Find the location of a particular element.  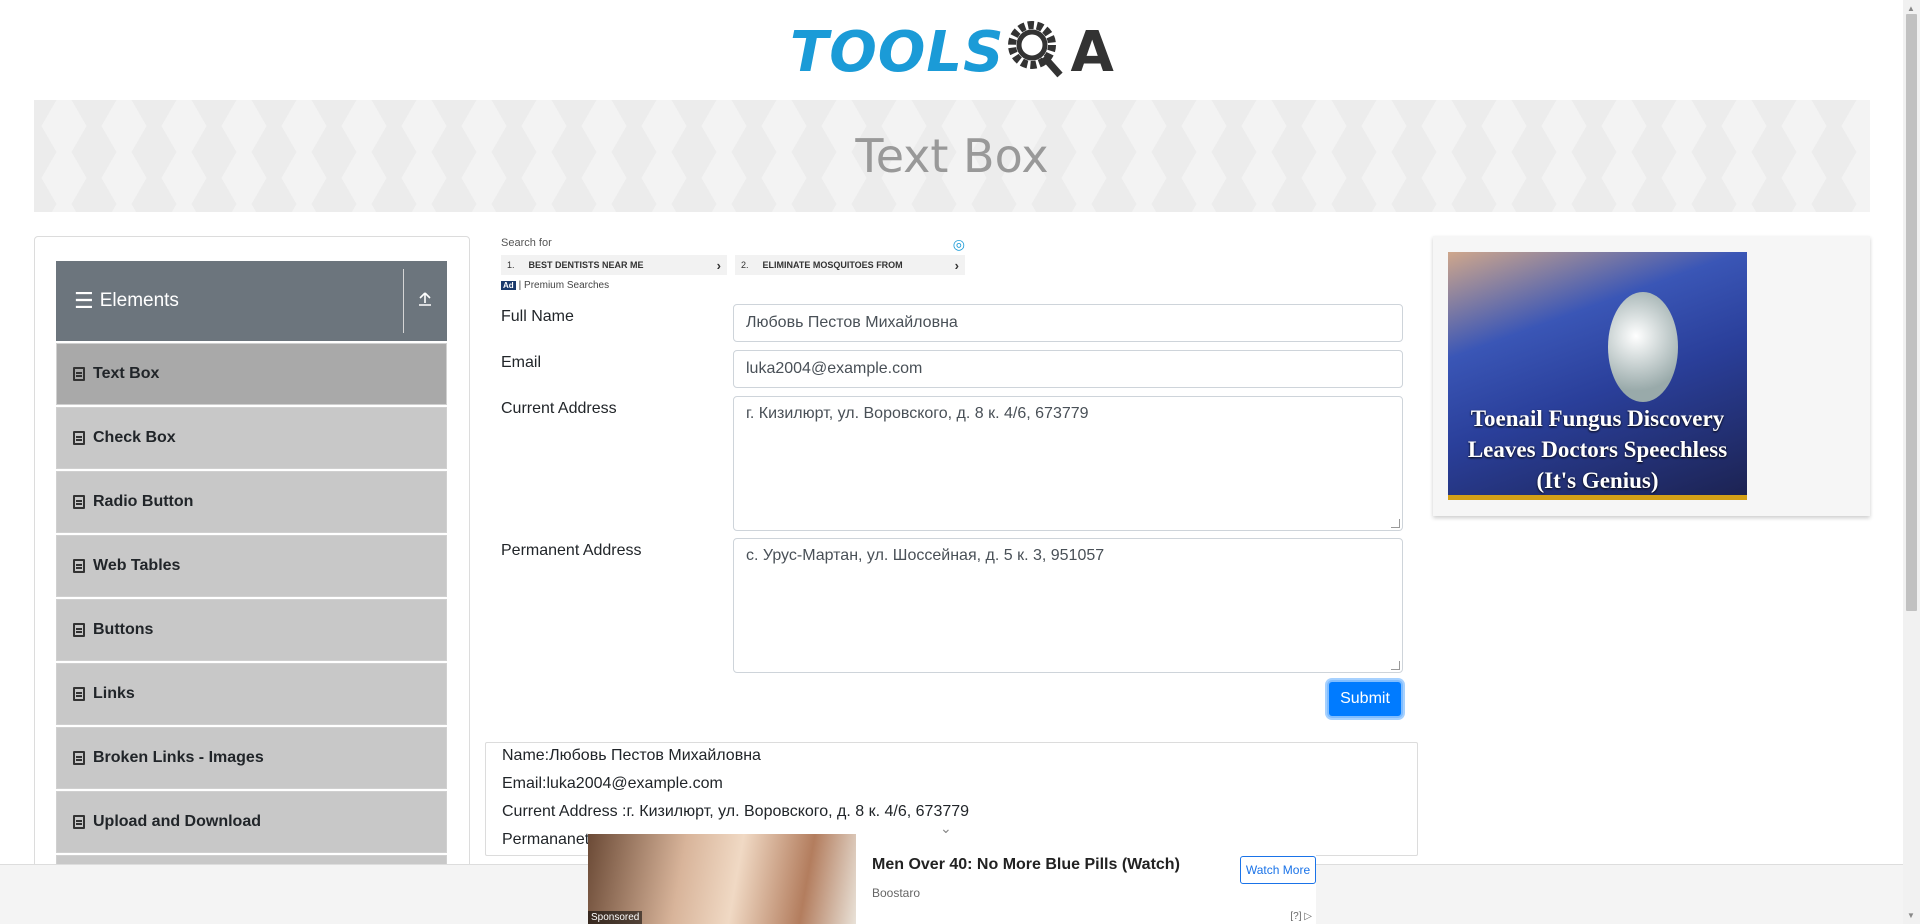

logo-qa-text: A is located at coordinates (1092, 52).